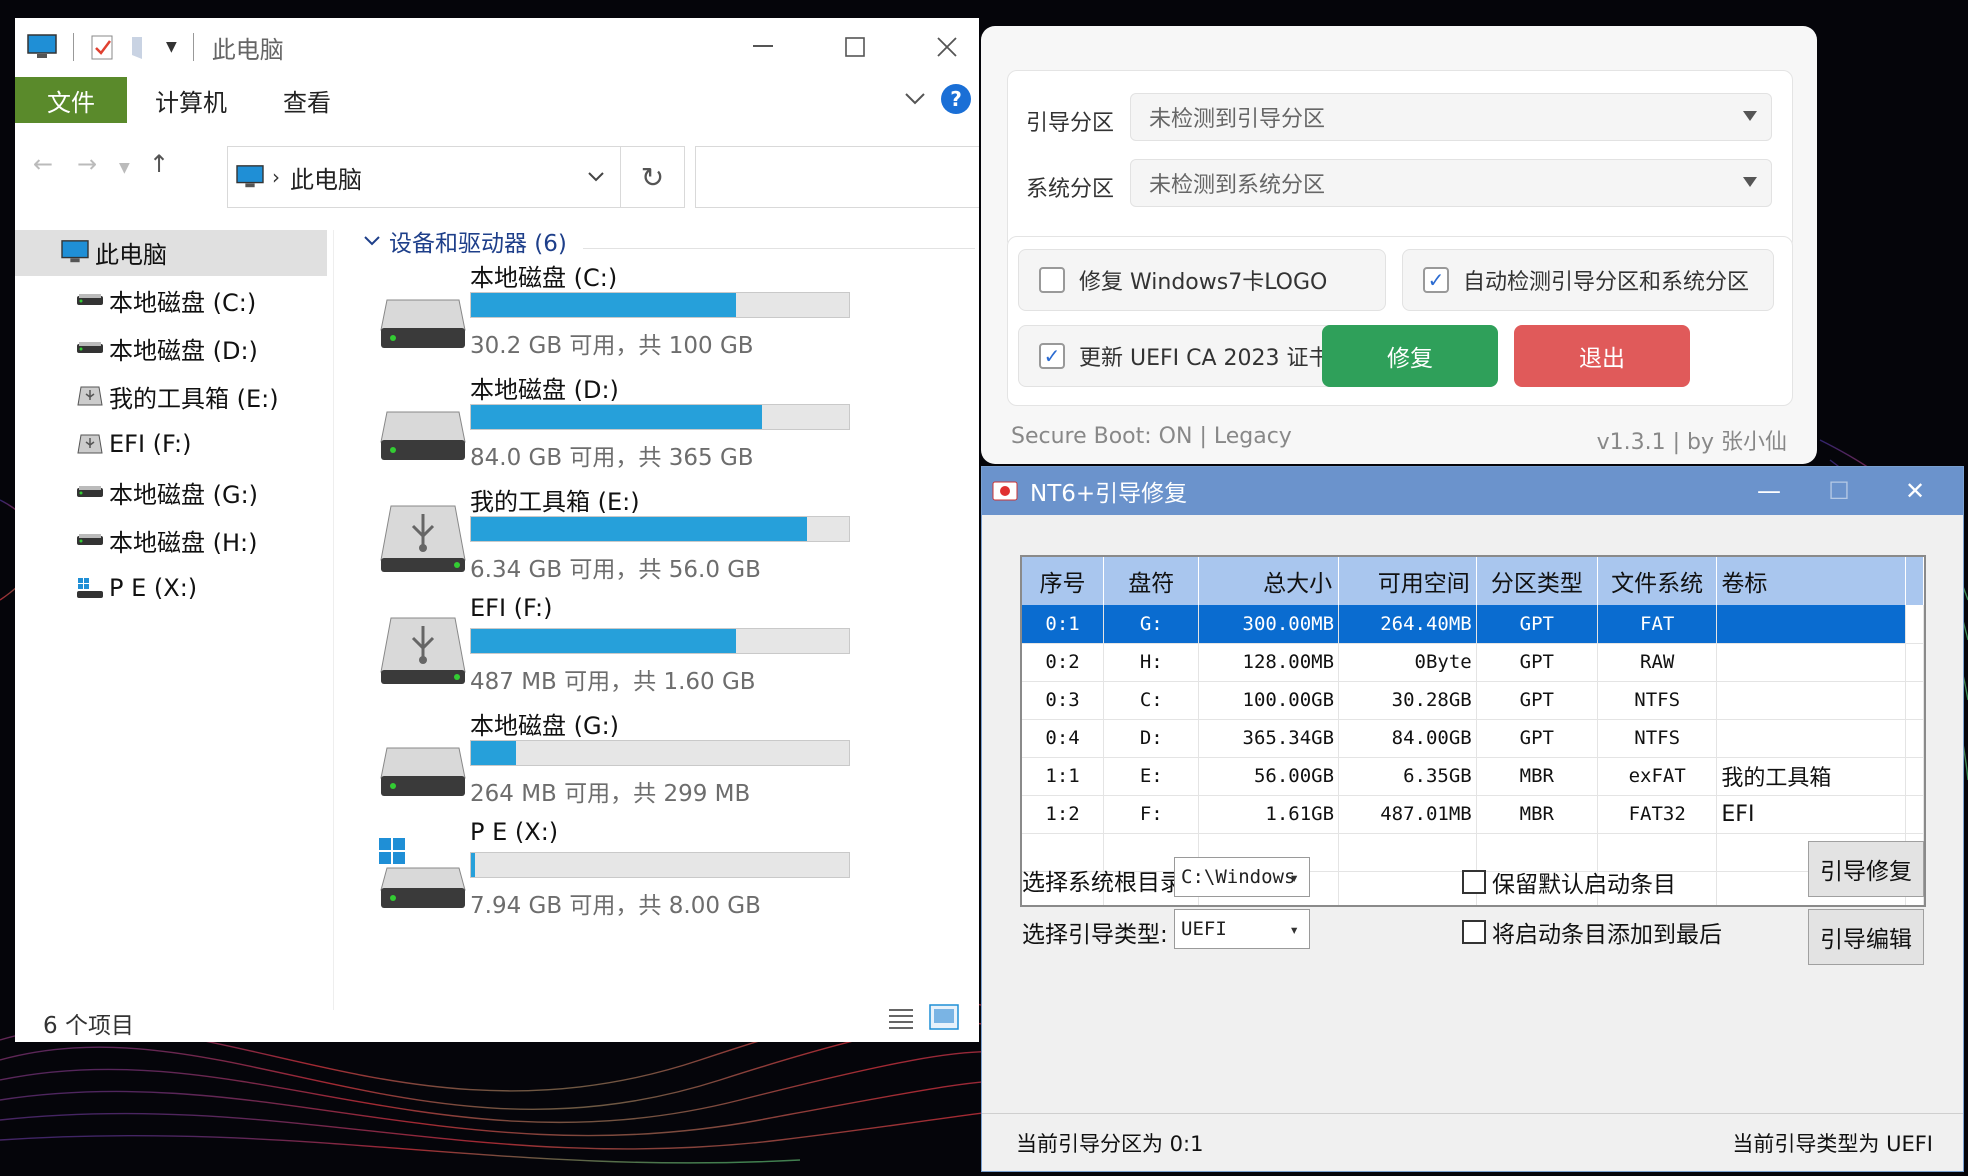  What do you see at coordinates (596, 177) in the screenshot?
I see `address-dropdown-icon` at bounding box center [596, 177].